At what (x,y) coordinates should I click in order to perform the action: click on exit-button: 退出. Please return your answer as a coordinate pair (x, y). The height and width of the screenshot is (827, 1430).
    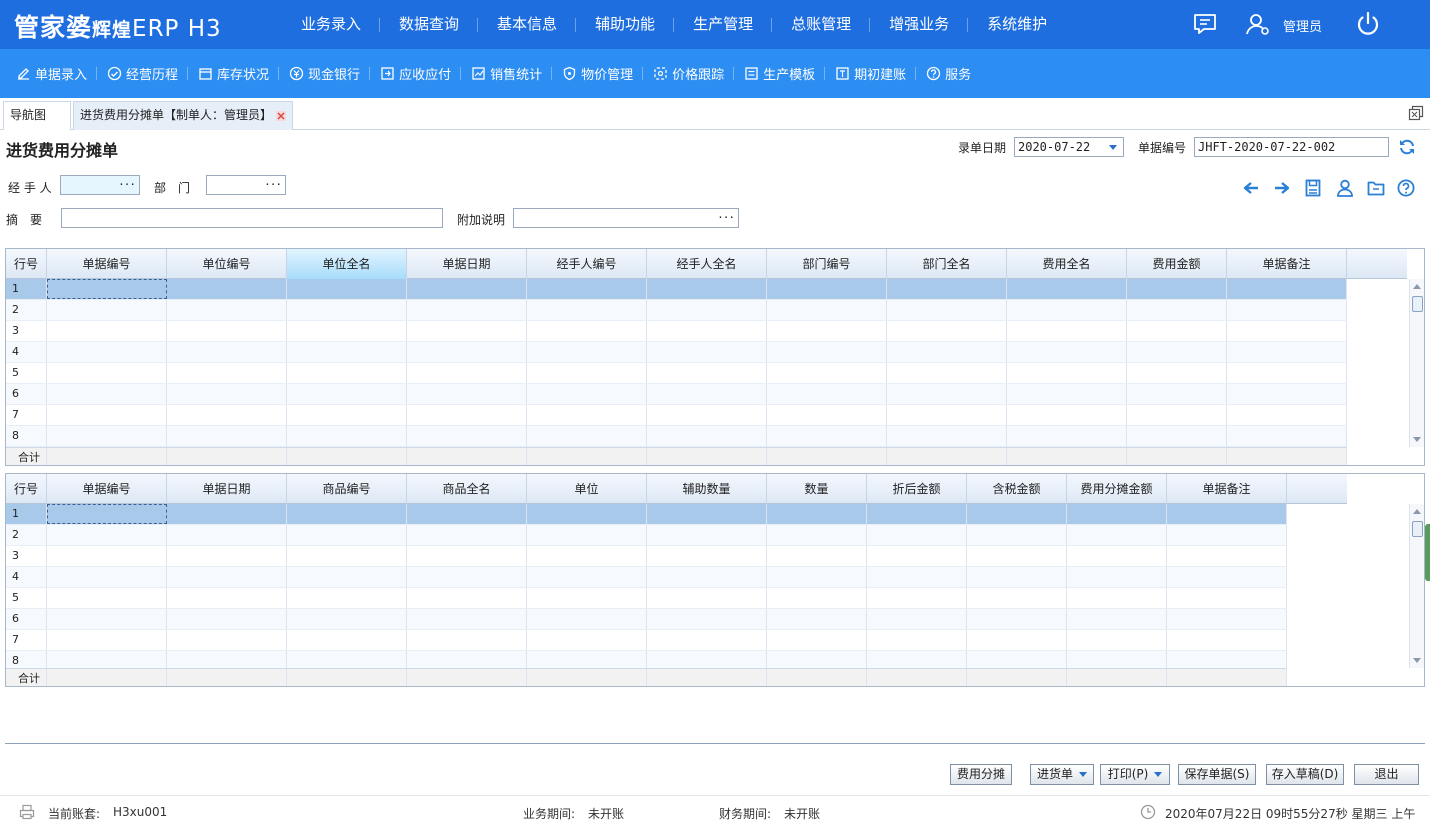
    Looking at the image, I should click on (1386, 774).